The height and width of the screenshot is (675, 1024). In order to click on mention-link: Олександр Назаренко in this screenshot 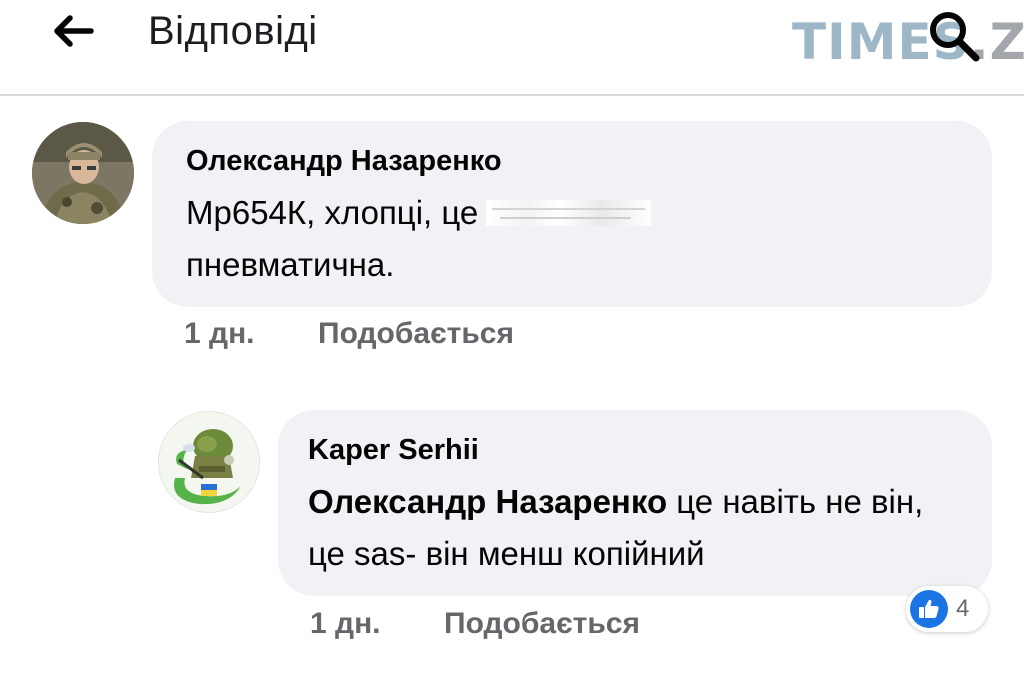, I will do `click(487, 501)`.